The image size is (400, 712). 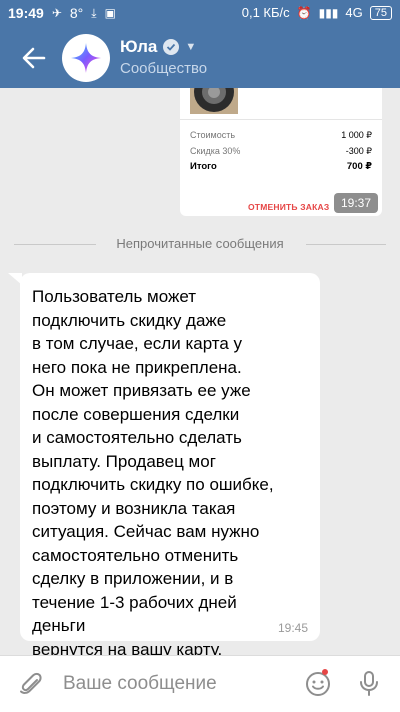 I want to click on total-label: Итого, so click(x=203, y=166).